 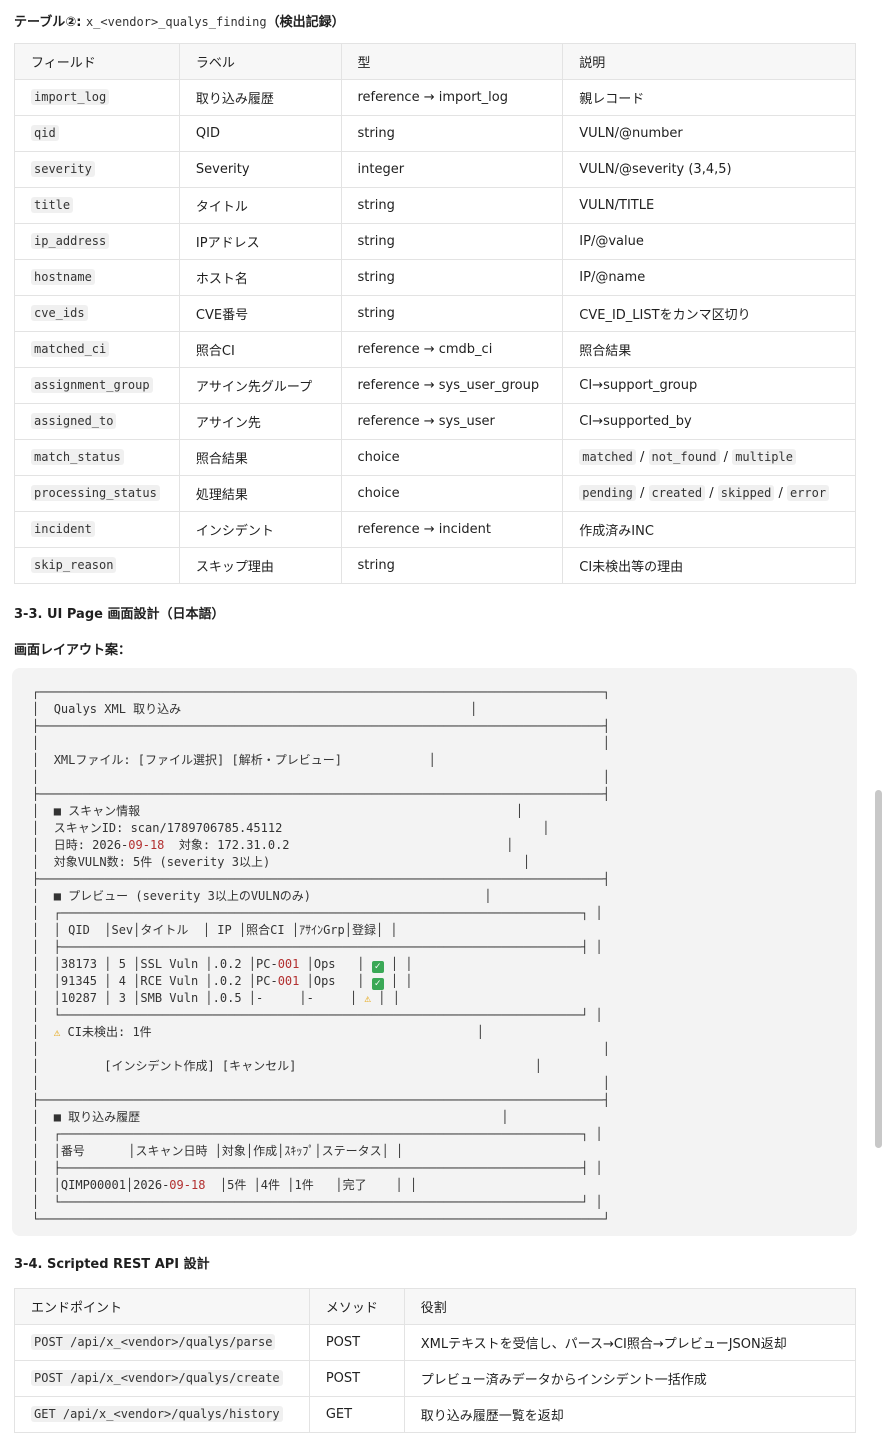 What do you see at coordinates (709, 313) in the screenshot?
I see `desc-cell: CVE_ID_LISTをカンマ区切り` at bounding box center [709, 313].